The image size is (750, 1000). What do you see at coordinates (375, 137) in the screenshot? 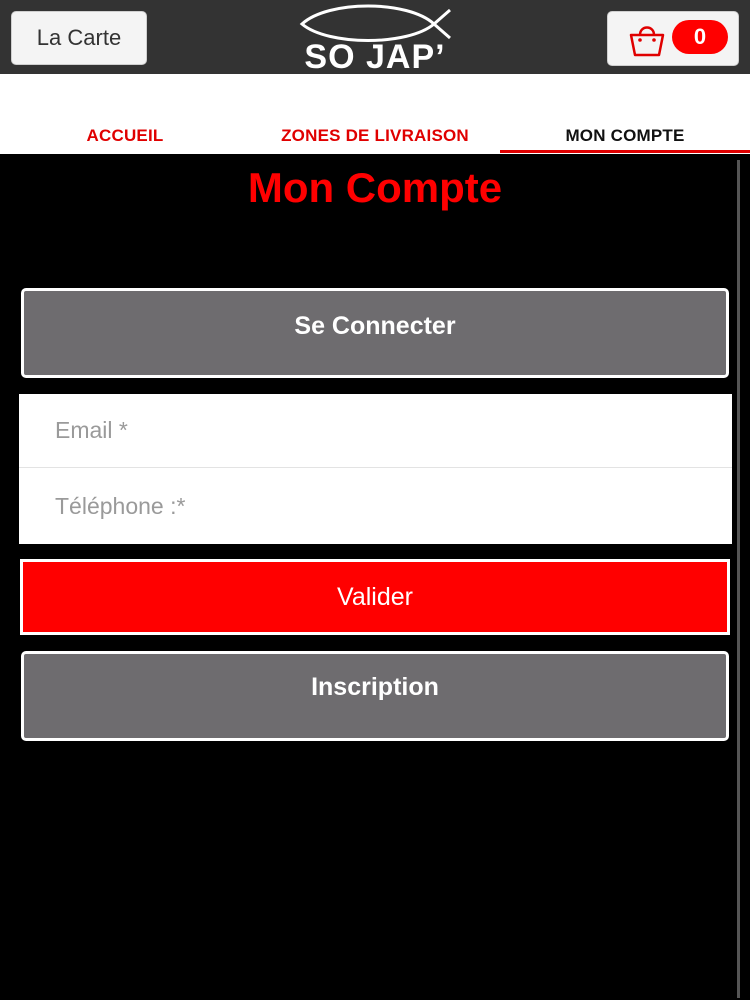
I see `tab-zones-de-livraison: ZONES DE LIVRAISON` at bounding box center [375, 137].